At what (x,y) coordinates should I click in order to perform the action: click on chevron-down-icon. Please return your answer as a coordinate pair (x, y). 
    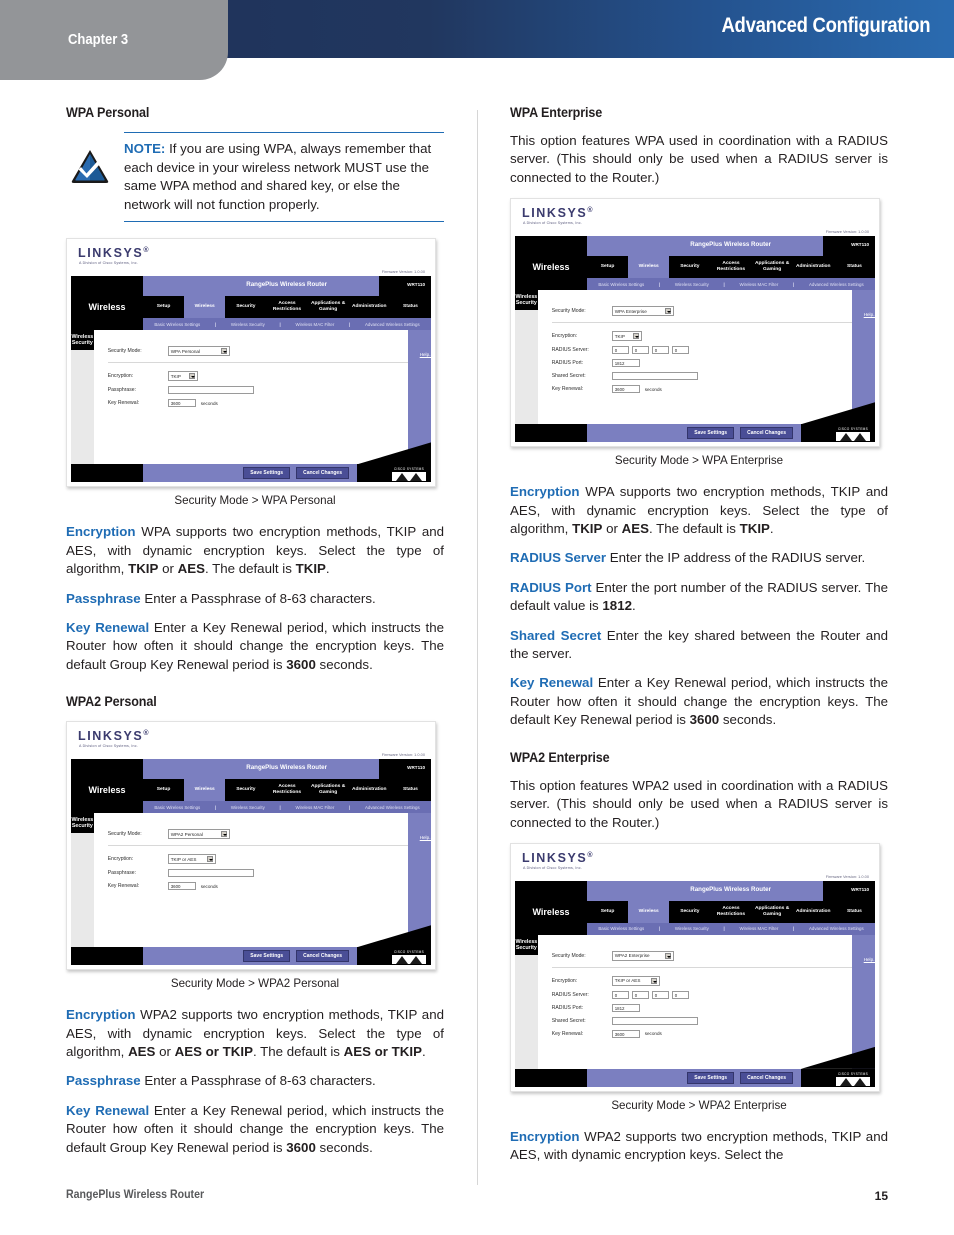
    Looking at the image, I should click on (223, 351).